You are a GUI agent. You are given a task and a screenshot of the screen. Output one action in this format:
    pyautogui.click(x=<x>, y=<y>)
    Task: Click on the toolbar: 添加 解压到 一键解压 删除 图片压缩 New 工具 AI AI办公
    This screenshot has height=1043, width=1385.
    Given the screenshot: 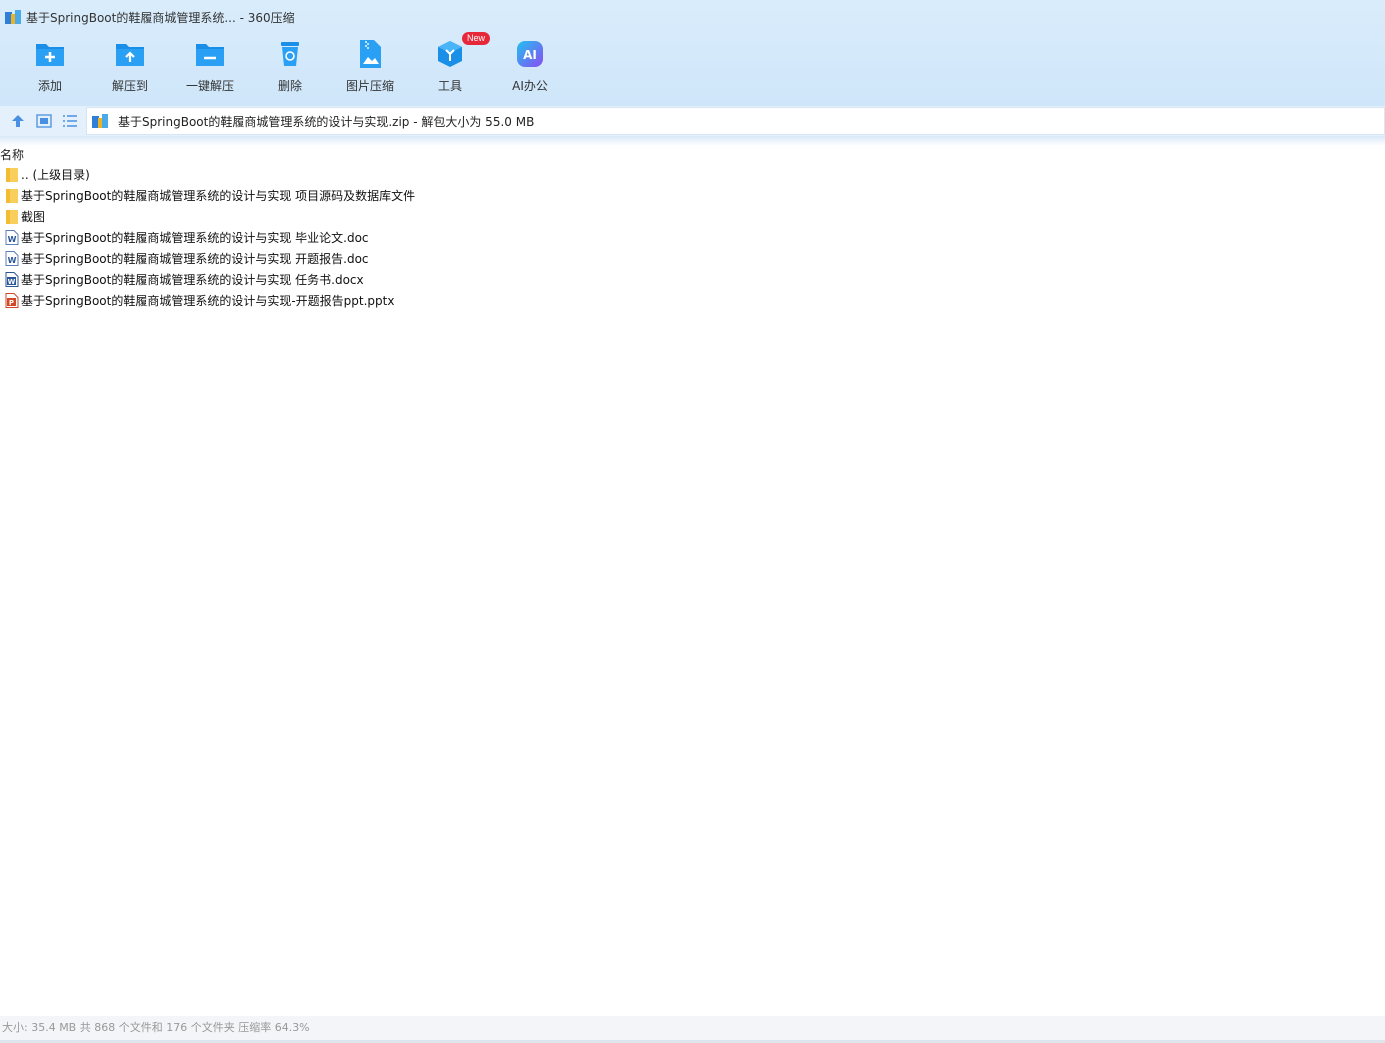 What is the action you would take?
    pyautogui.click(x=290, y=65)
    